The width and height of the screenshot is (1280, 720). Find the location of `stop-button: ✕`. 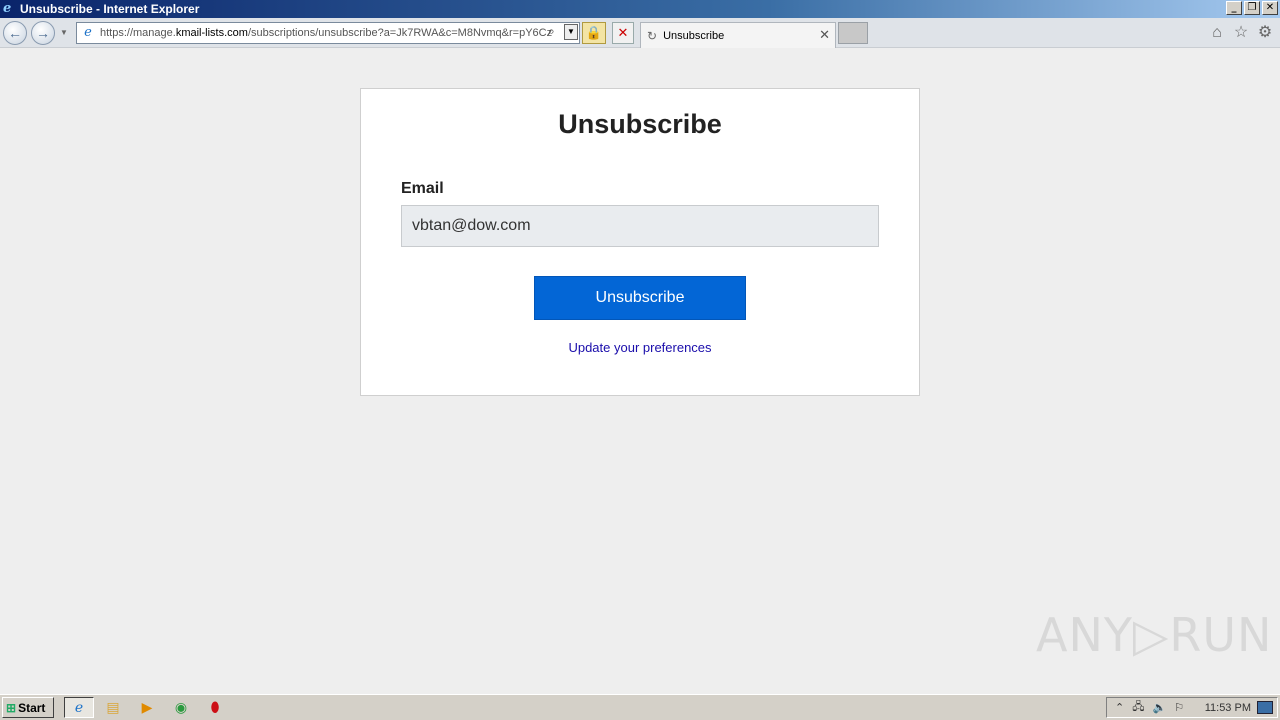

stop-button: ✕ is located at coordinates (623, 33).